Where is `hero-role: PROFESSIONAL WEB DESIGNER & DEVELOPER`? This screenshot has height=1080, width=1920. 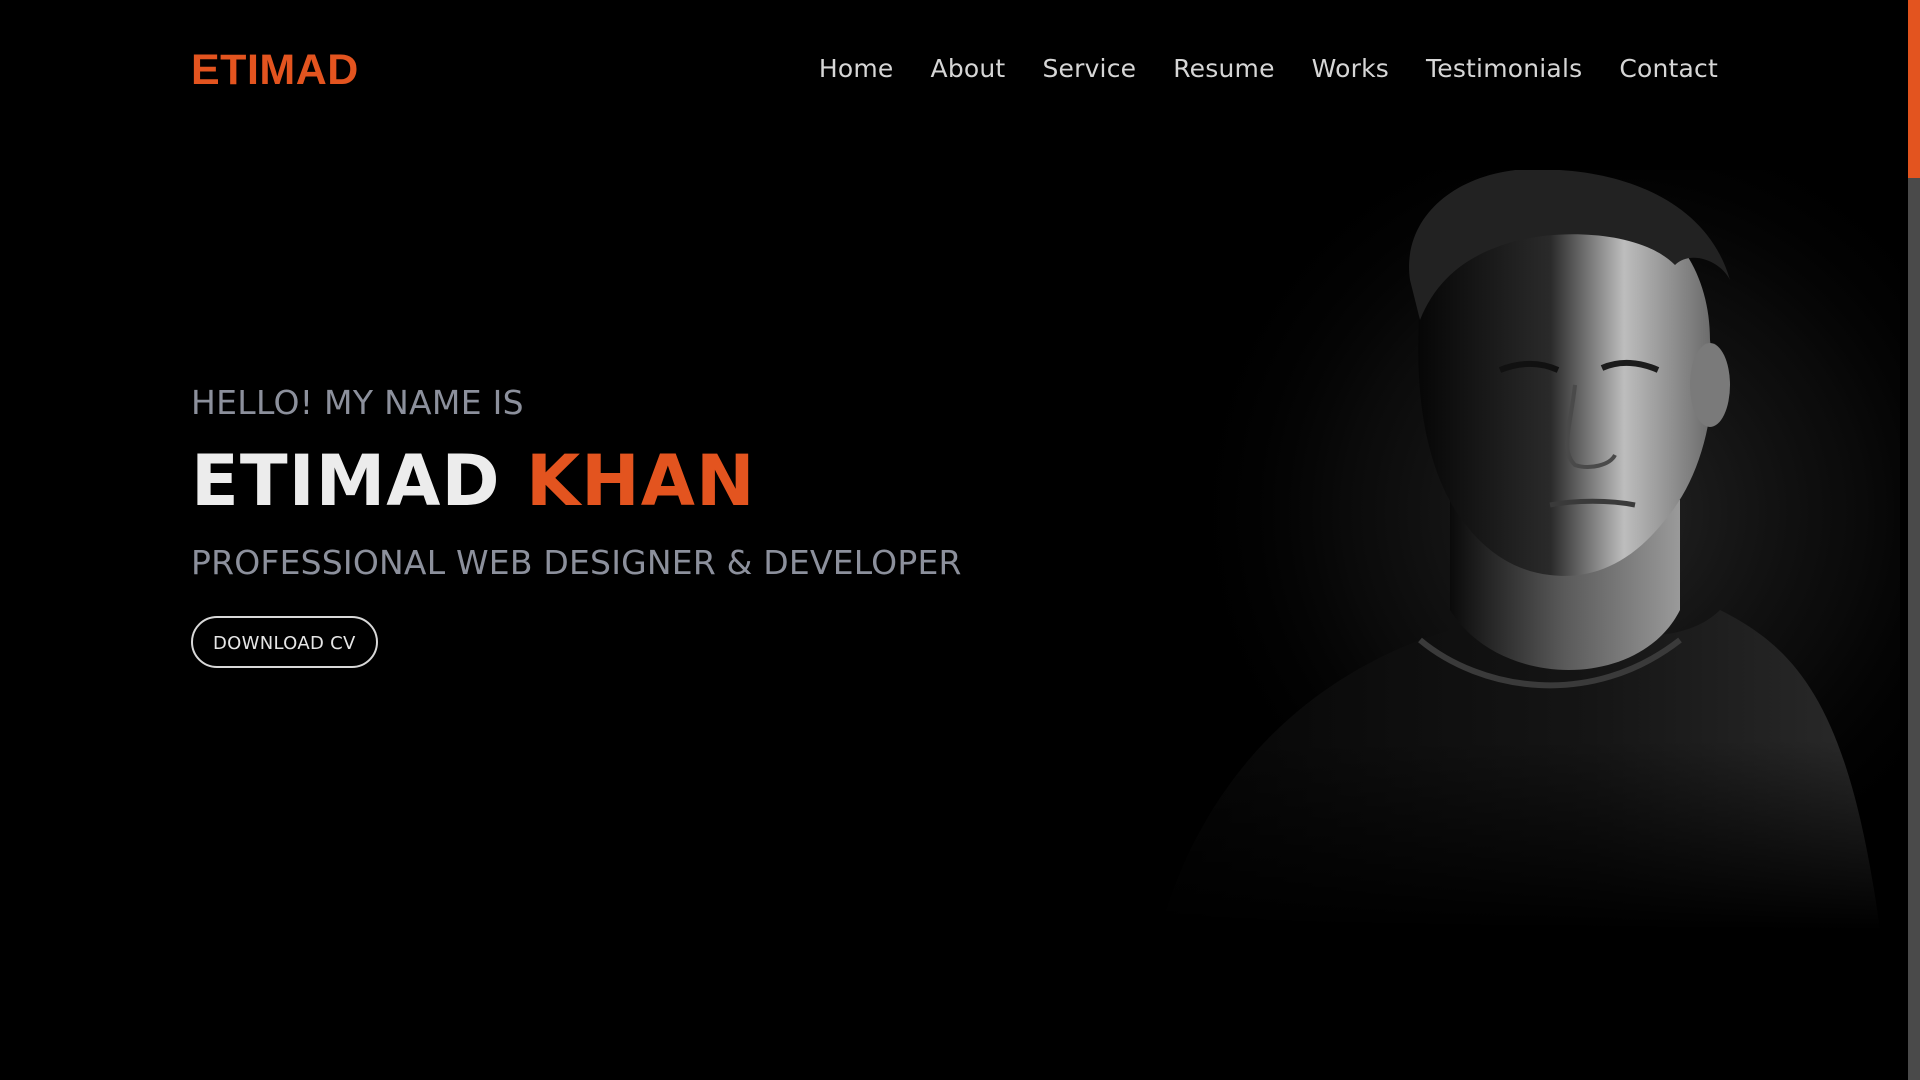
hero-role: PROFESSIONAL WEB DESIGNER & DEVELOPER is located at coordinates (576, 562).